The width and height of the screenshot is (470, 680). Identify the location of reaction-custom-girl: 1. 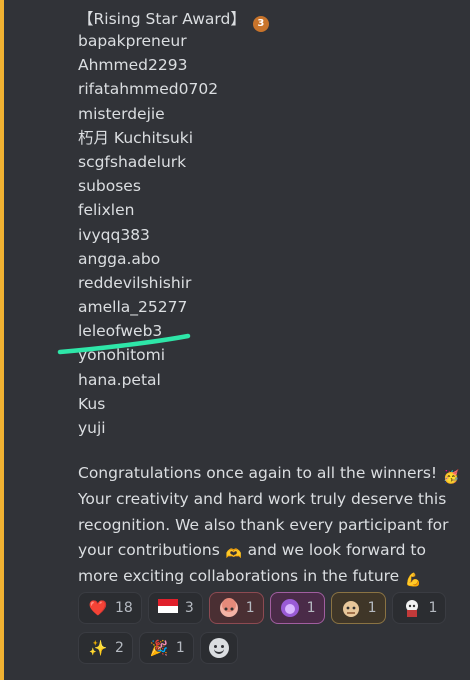
(236, 608).